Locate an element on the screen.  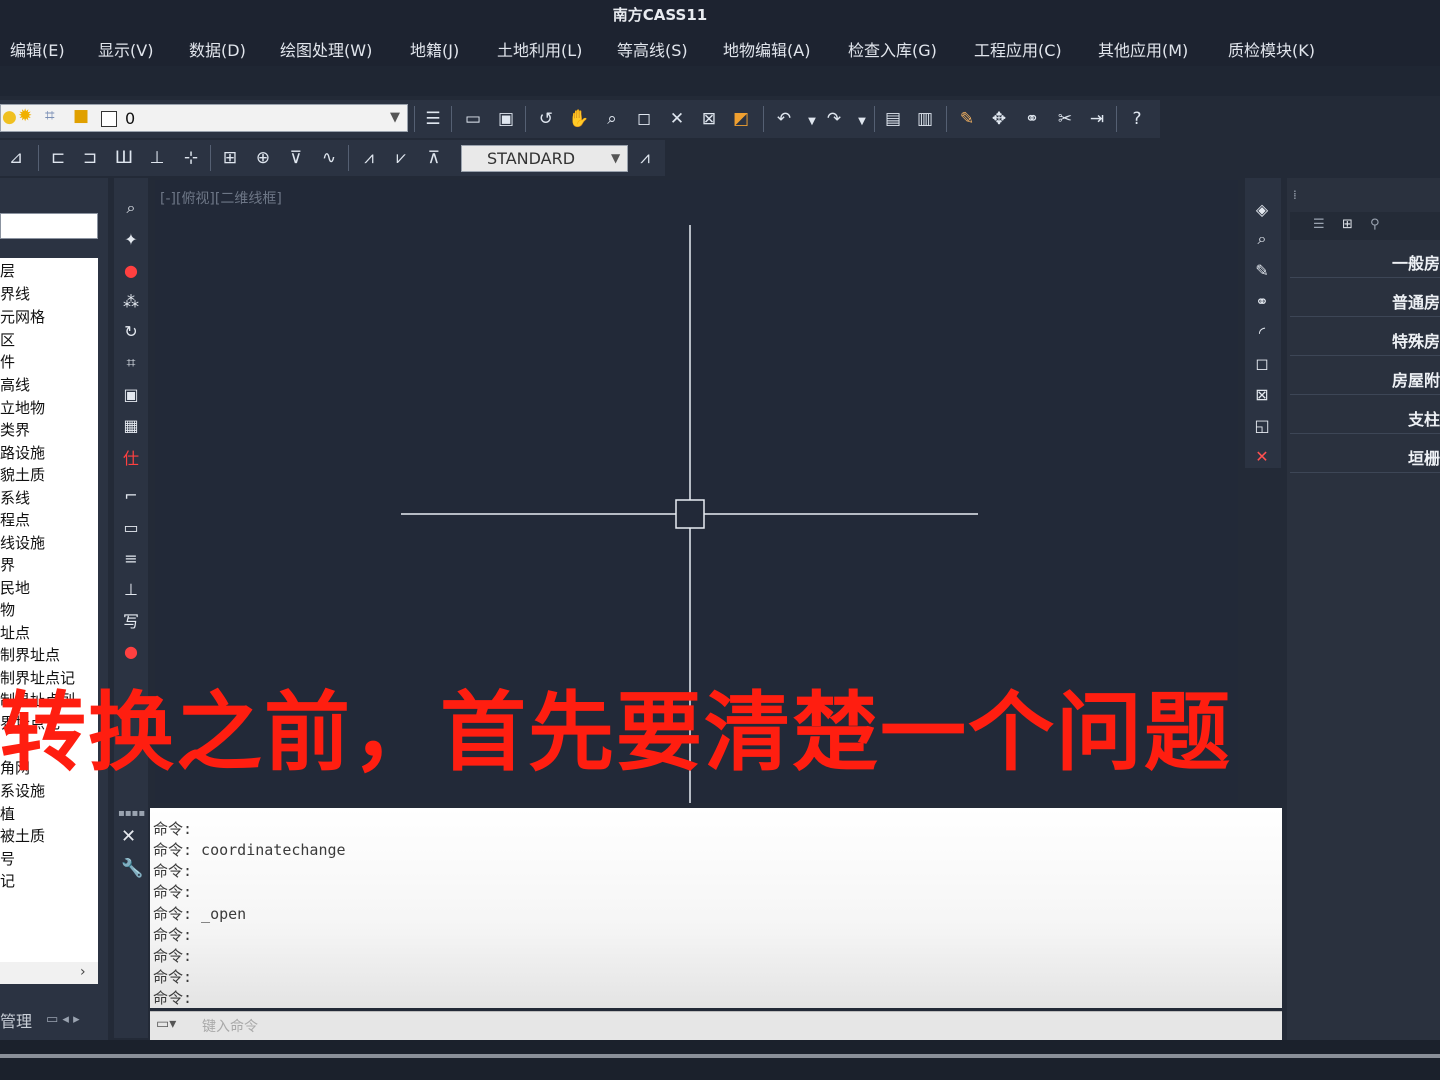
open-folder-icon: ▭ is located at coordinates (473, 119).